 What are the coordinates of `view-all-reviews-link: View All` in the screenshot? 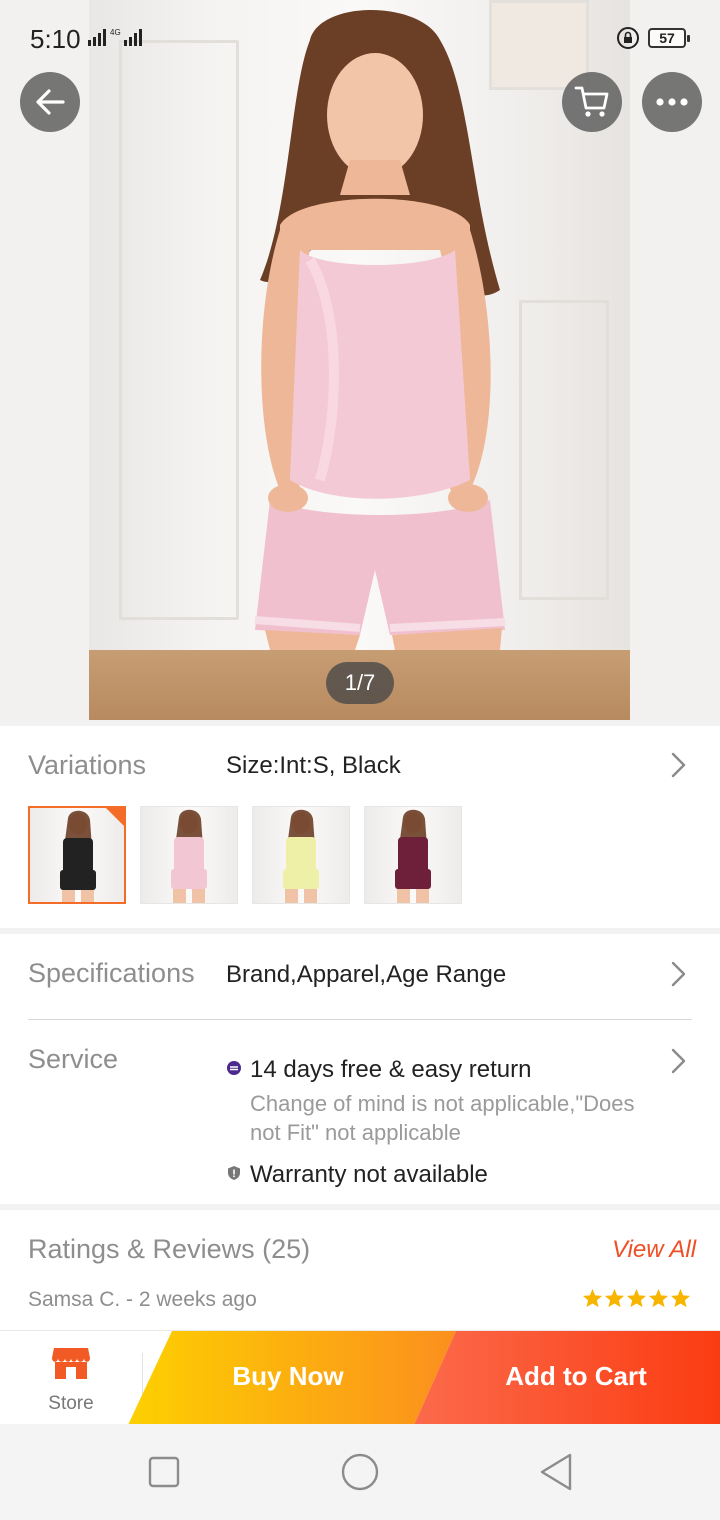 It's located at (654, 1250).